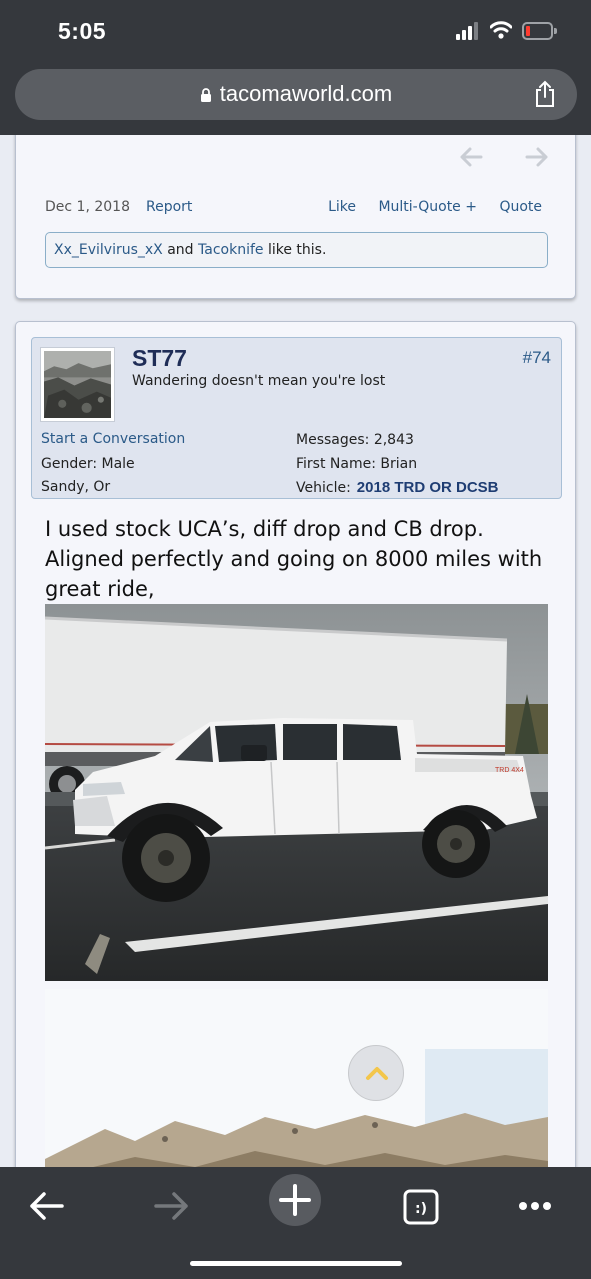  What do you see at coordinates (296, 1078) in the screenshot?
I see `post-photo-second` at bounding box center [296, 1078].